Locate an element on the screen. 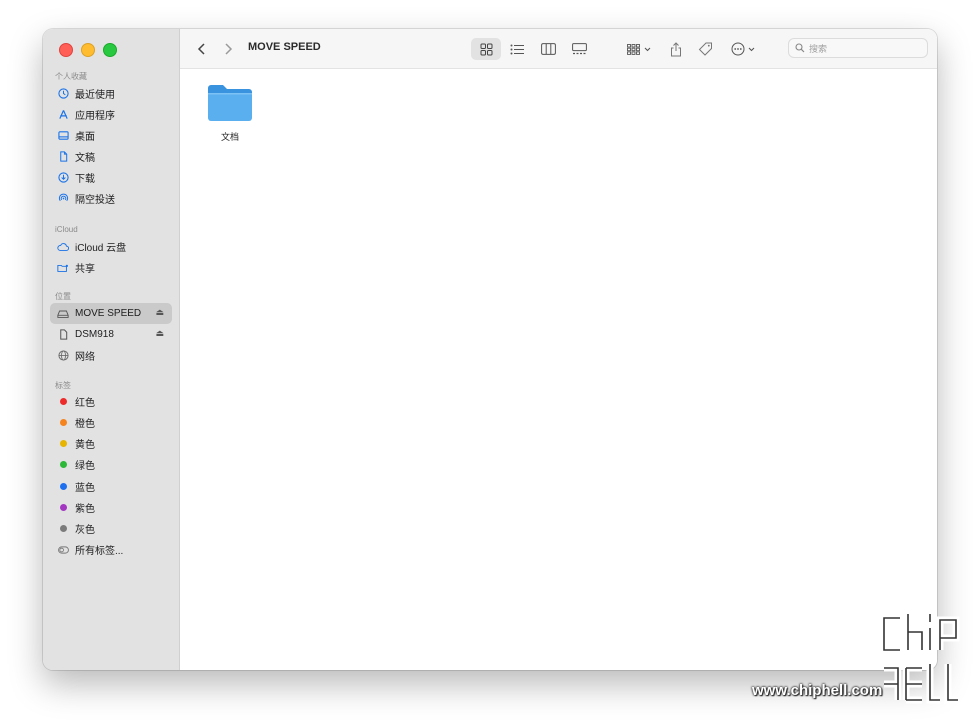 This screenshot has width=980, height=726. share-button is located at coordinates (676, 49).